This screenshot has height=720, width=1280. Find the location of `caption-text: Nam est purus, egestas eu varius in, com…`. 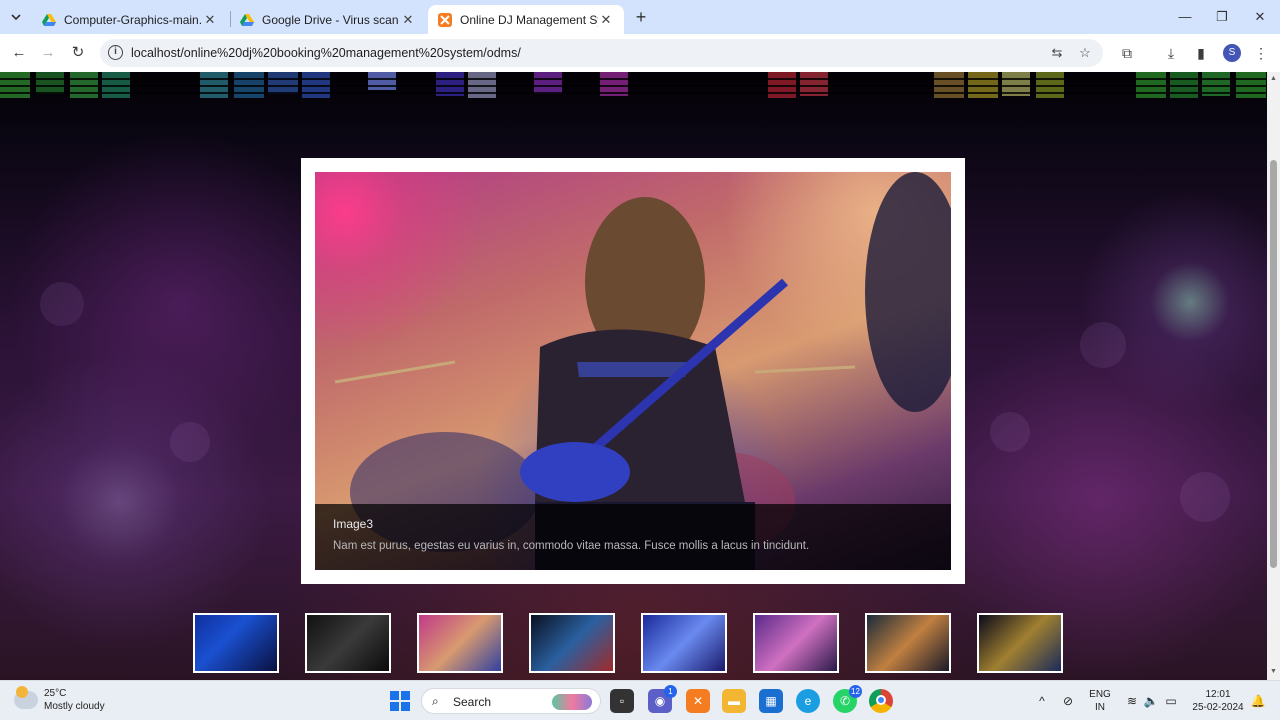

caption-text: Nam est purus, egestas eu varius in, com… is located at coordinates (571, 546).